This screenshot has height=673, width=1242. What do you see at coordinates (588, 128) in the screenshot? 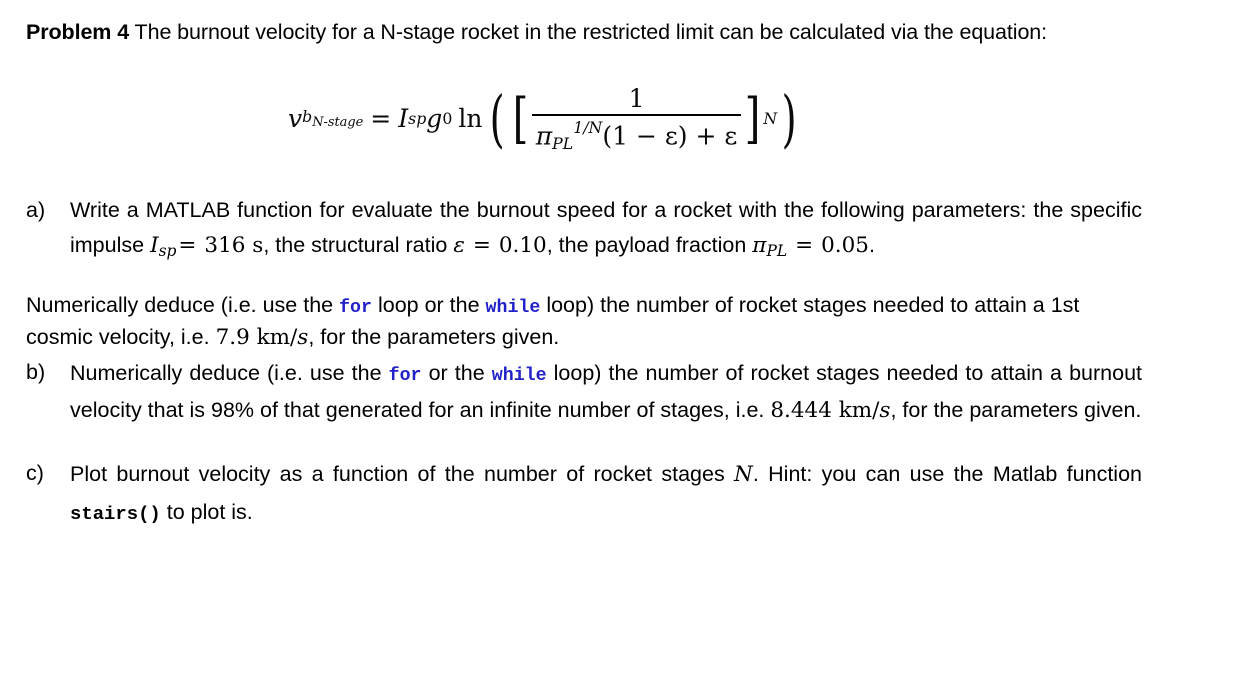
I see `equation-pi-exponent: 1/N` at bounding box center [588, 128].